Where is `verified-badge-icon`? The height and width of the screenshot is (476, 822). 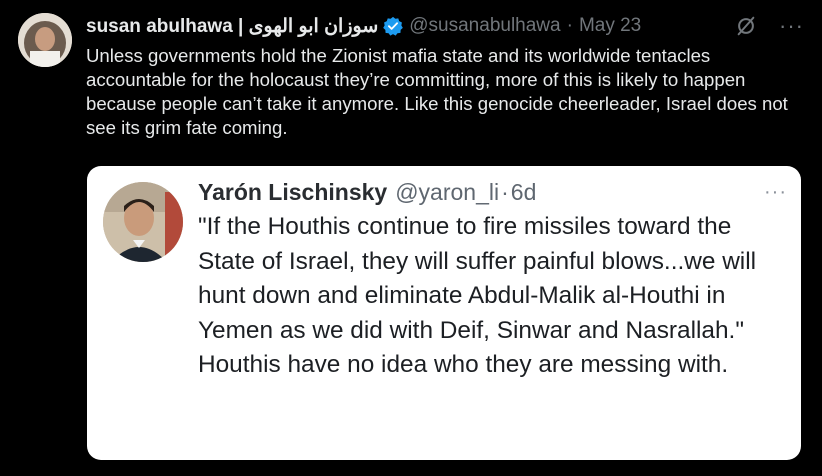 verified-badge-icon is located at coordinates (393, 26).